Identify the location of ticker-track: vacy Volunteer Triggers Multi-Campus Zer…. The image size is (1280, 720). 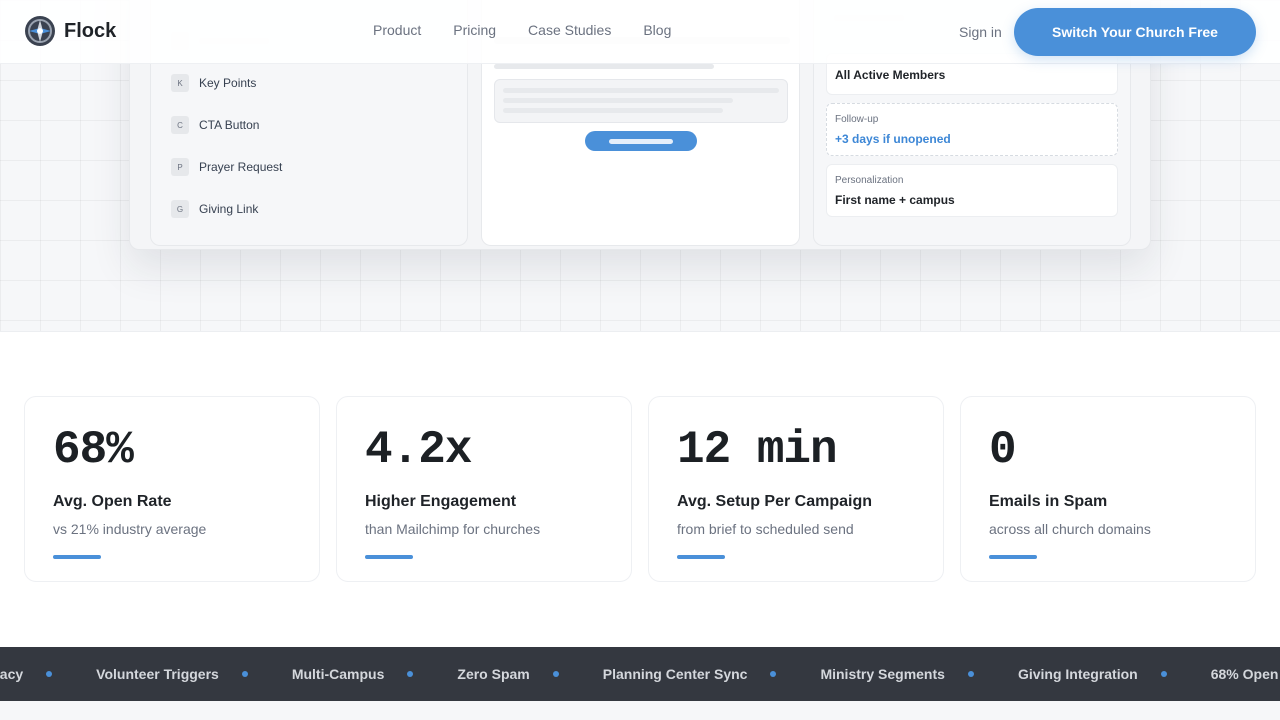
(640, 674).